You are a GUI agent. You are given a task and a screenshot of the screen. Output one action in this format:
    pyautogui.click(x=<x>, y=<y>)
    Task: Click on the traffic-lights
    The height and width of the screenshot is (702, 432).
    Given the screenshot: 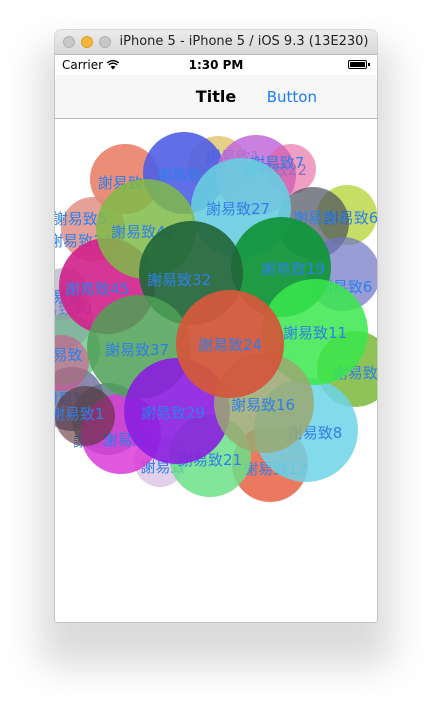 What is the action you would take?
    pyautogui.click(x=87, y=42)
    